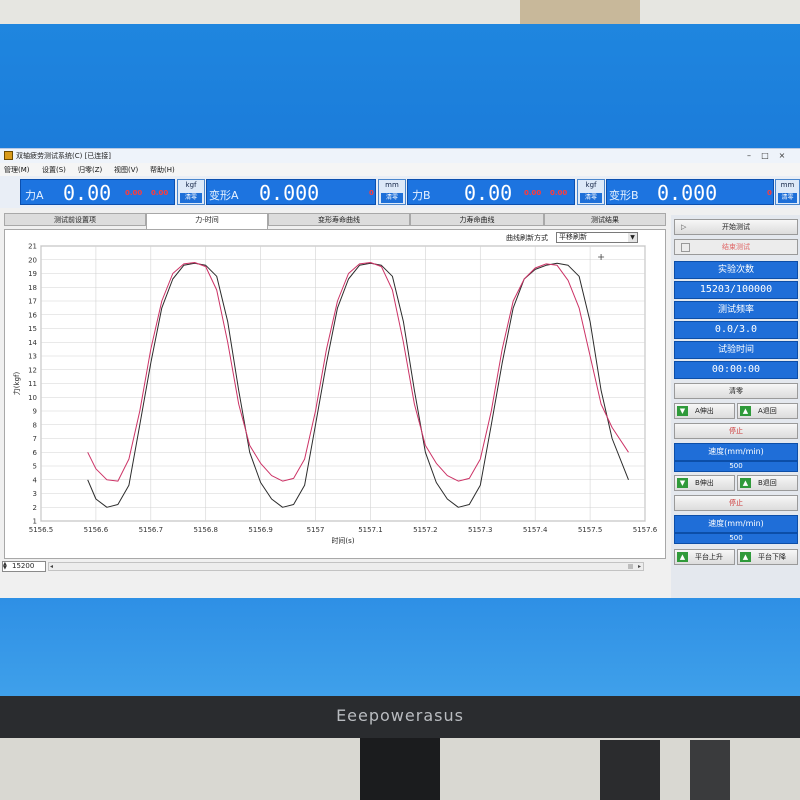 The image size is (800, 800). What do you see at coordinates (162, 170) in the screenshot?
I see `menu-help: 帮助(H)` at bounding box center [162, 170].